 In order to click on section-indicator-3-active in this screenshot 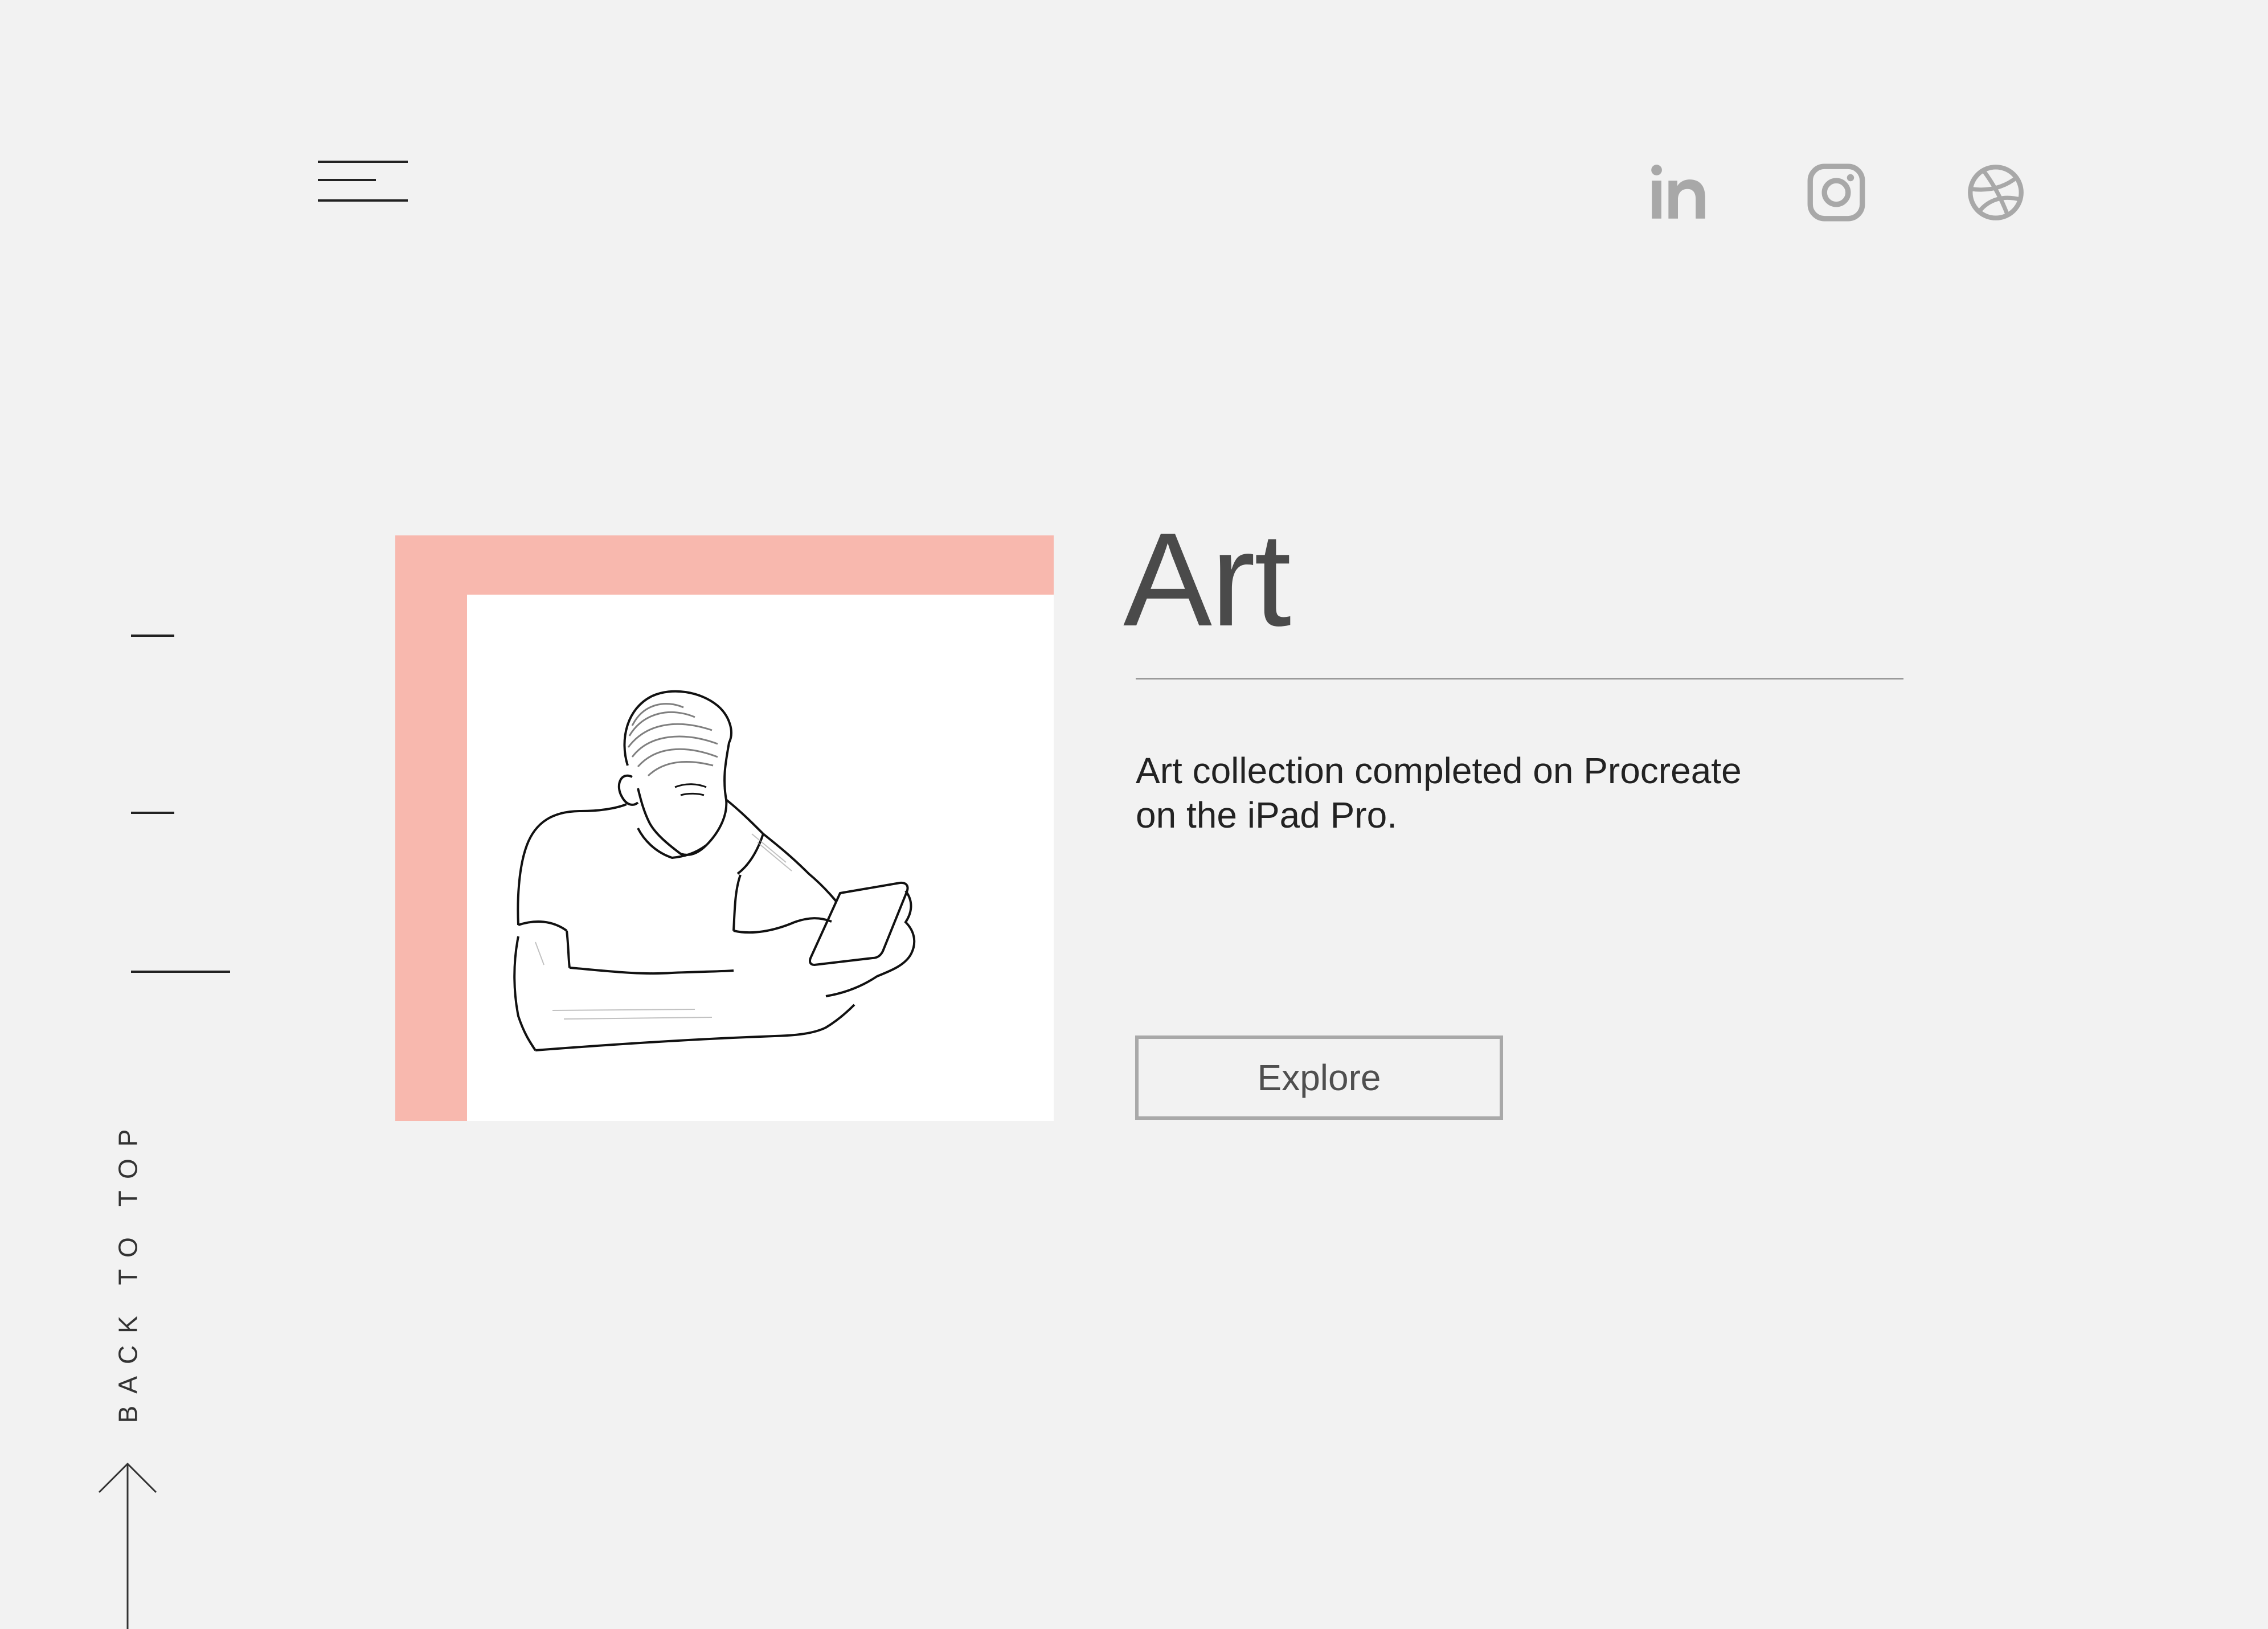, I will do `click(180, 972)`.